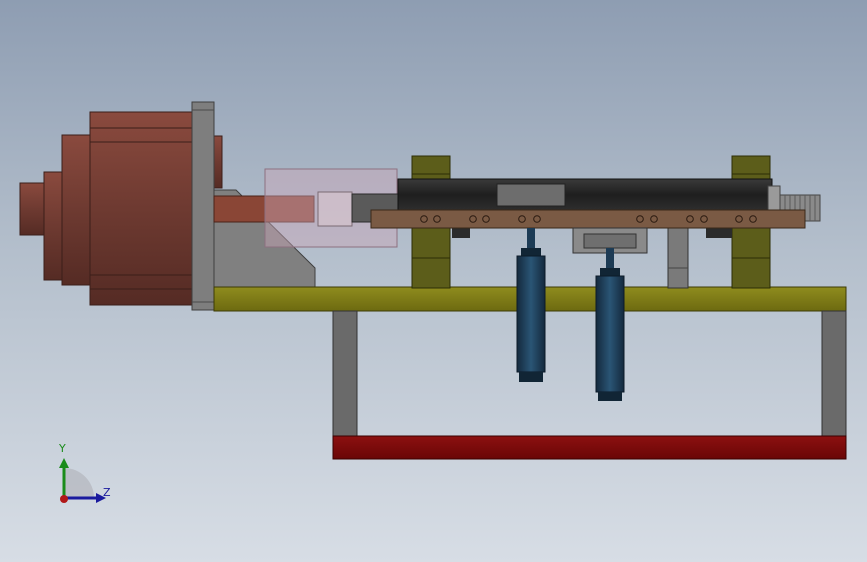 This screenshot has height=562, width=867. Describe the element at coordinates (345, 374) in the screenshot. I see `leg-left` at that location.